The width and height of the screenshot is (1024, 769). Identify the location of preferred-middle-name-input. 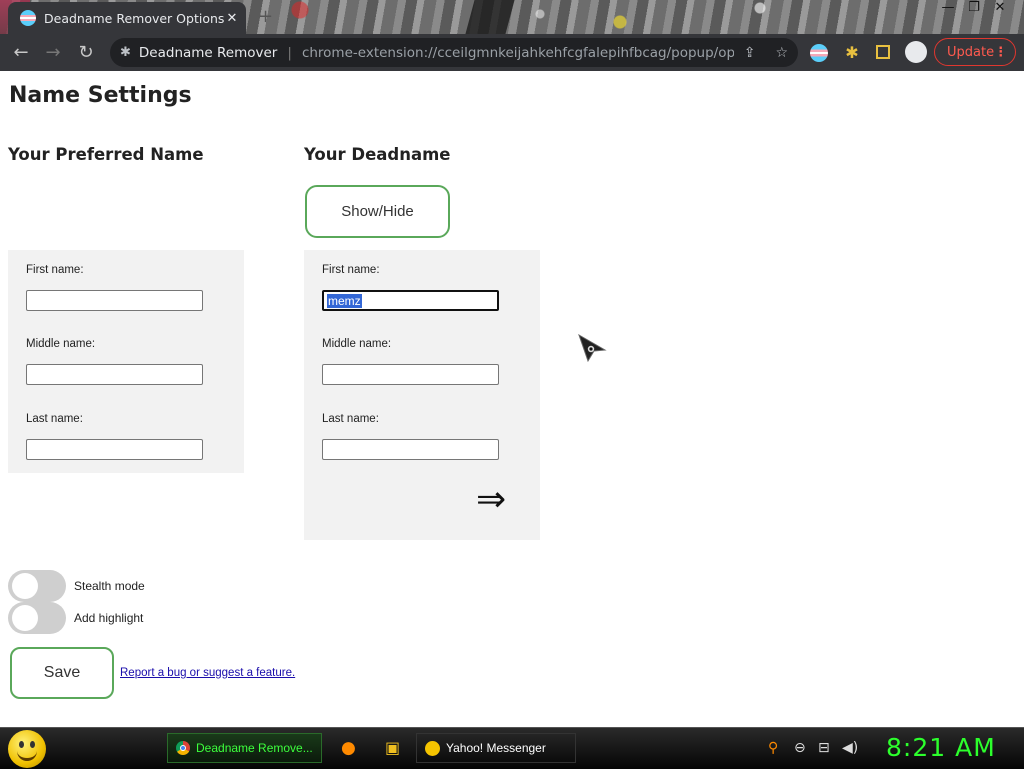
(114, 374).